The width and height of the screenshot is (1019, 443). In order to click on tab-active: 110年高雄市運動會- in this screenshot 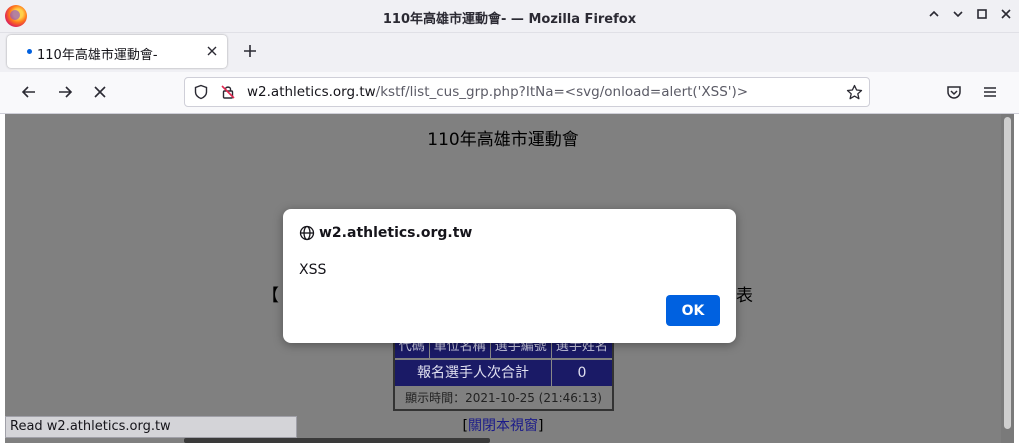, I will do `click(117, 51)`.